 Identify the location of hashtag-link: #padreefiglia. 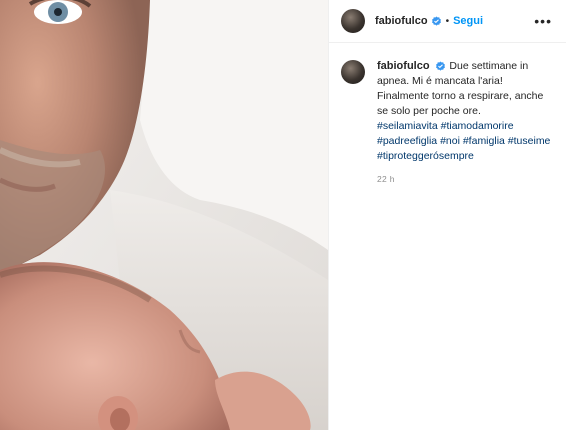
(407, 141).